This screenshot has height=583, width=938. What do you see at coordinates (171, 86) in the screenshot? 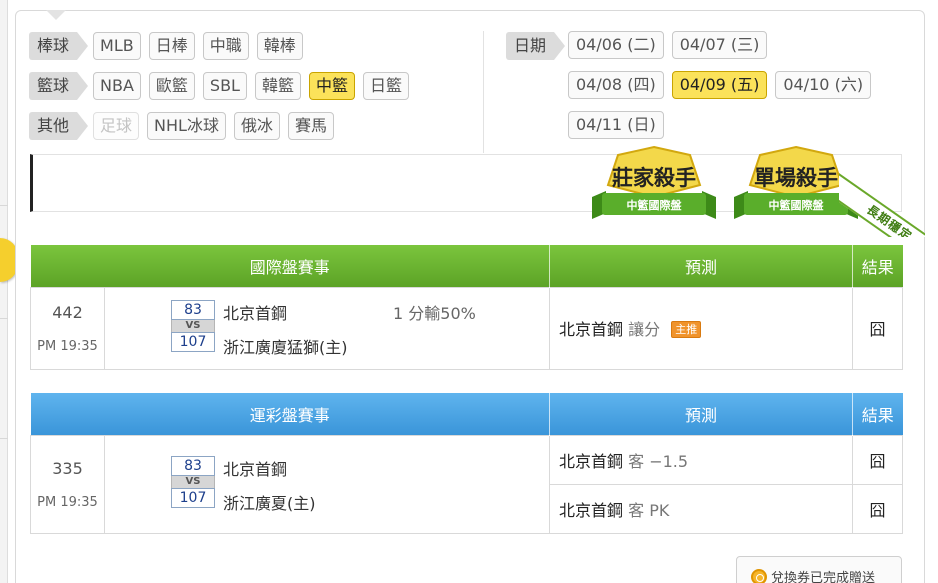
I see `league-chip-euro: 歐籃` at bounding box center [171, 86].